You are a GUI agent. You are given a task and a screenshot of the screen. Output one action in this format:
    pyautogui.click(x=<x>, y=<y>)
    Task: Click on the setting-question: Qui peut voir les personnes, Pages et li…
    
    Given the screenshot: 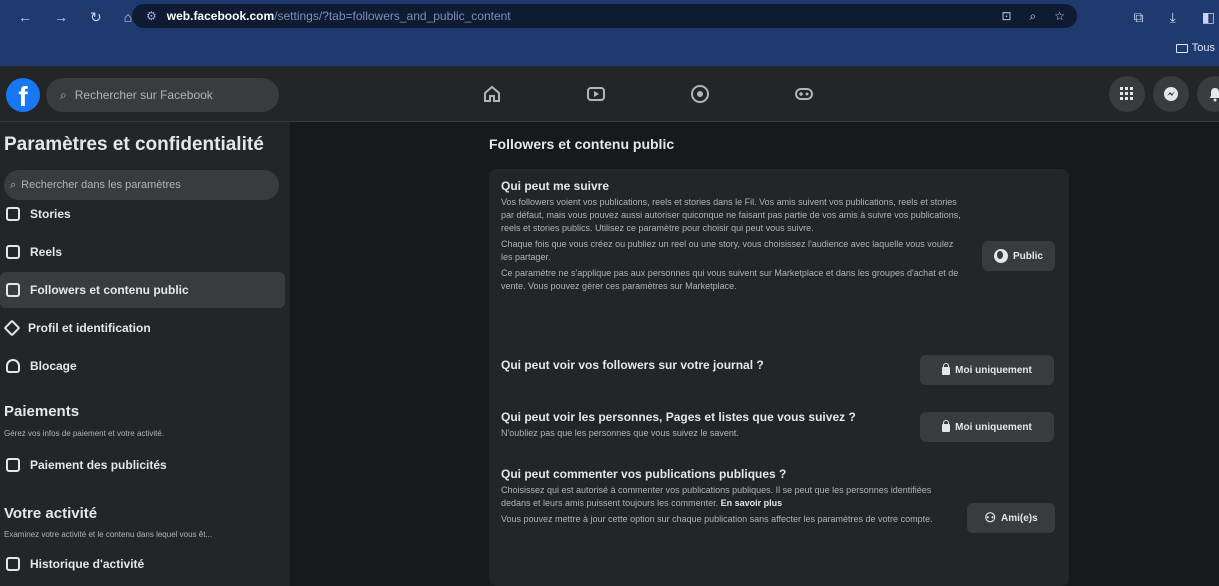 What is the action you would take?
    pyautogui.click(x=678, y=417)
    